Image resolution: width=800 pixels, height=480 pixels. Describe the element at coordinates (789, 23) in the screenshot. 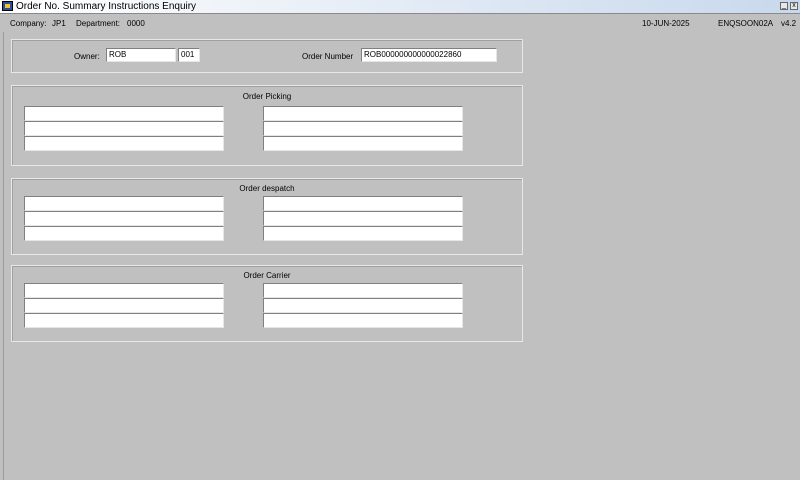

I see `version-label: v4.2` at that location.